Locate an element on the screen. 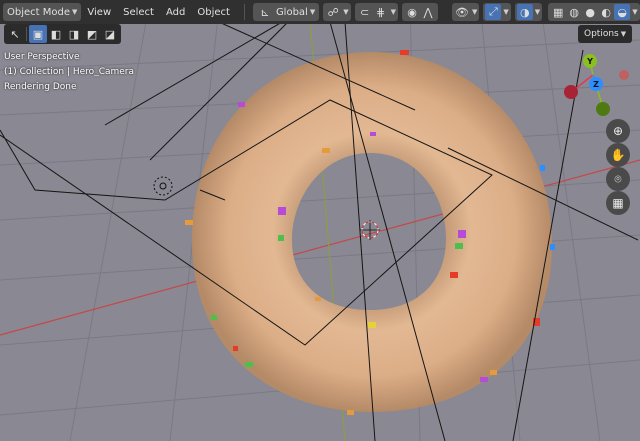 The height and width of the screenshot is (441, 640). options-label: Options is located at coordinates (601, 34).